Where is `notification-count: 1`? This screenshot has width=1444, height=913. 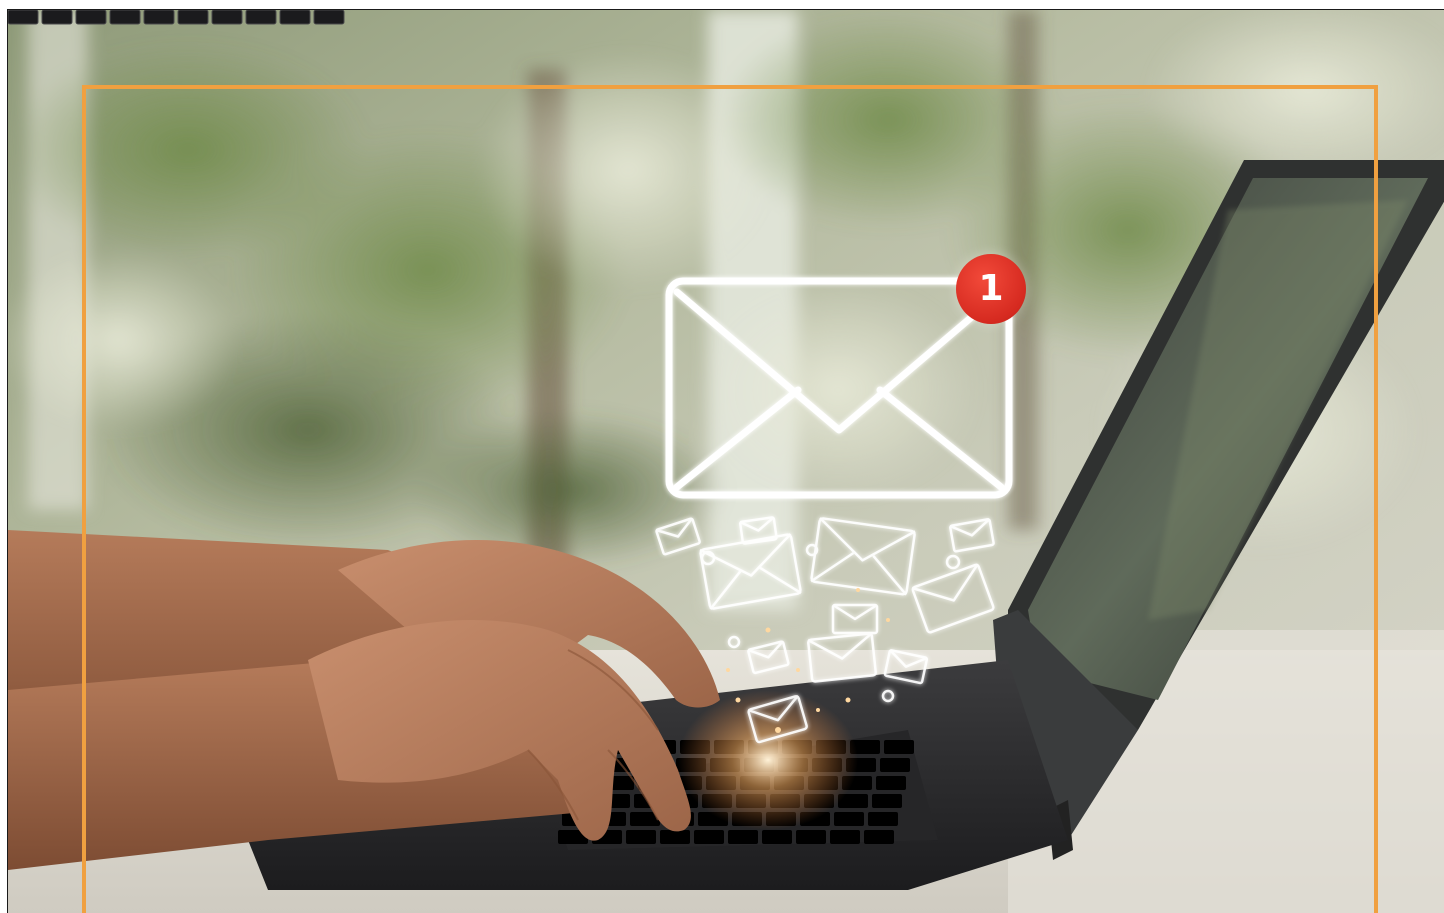
notification-count: 1 is located at coordinates (991, 288).